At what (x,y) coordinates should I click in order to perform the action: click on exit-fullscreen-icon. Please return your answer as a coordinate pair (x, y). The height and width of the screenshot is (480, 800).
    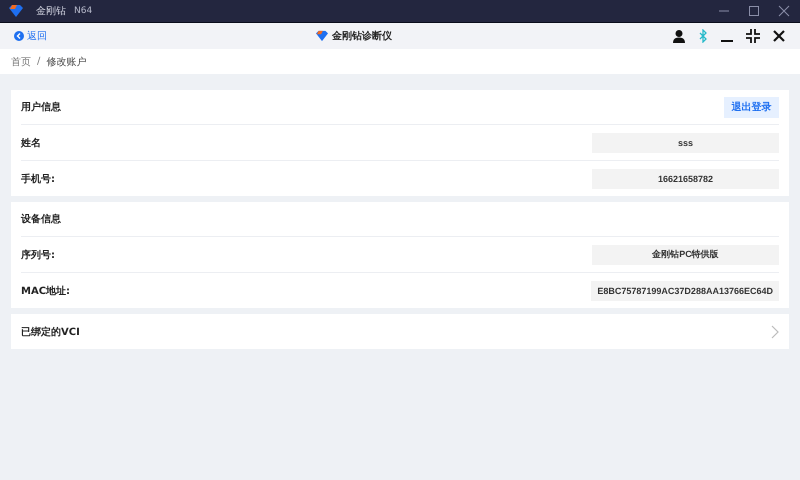
    Looking at the image, I should click on (753, 36).